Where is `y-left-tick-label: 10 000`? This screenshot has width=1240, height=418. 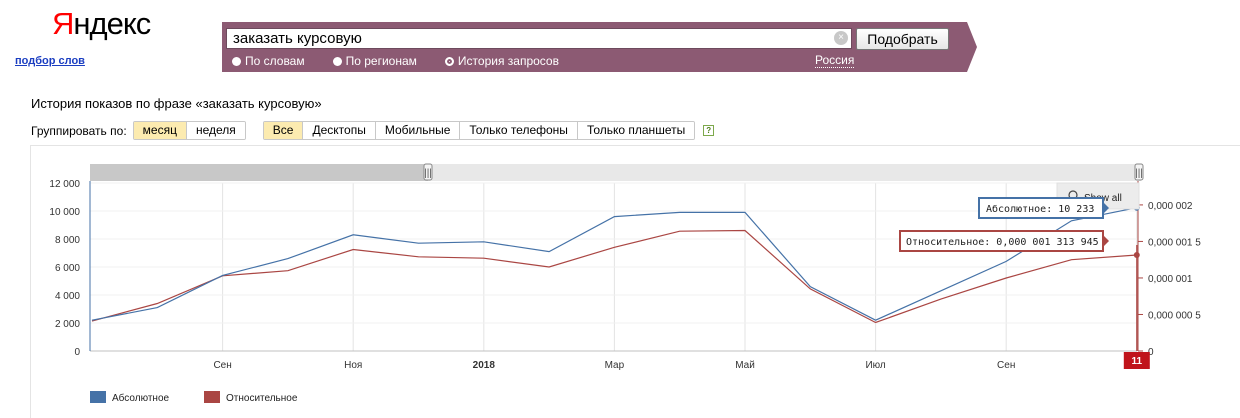
y-left-tick-label: 10 000 is located at coordinates (64, 212).